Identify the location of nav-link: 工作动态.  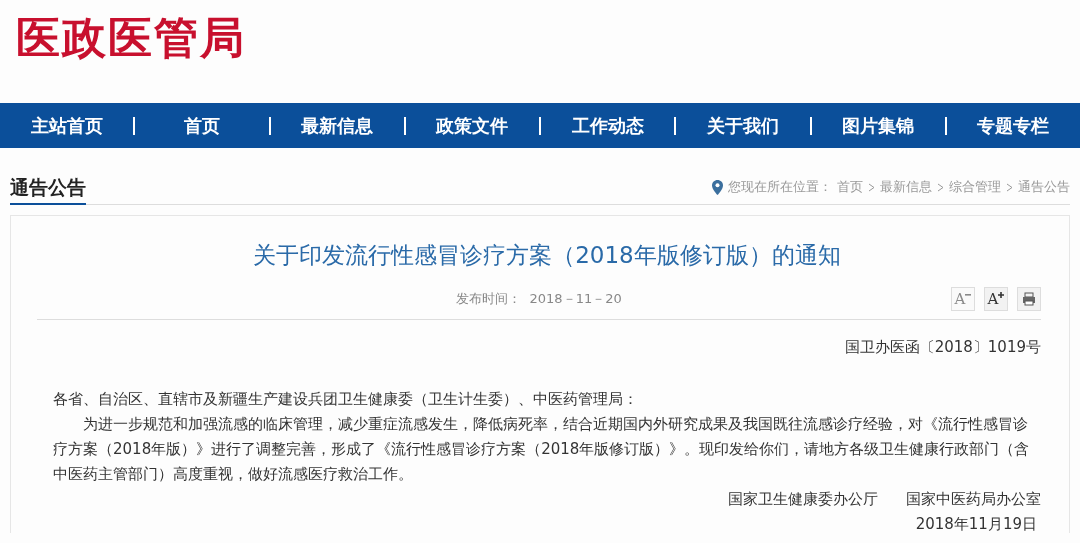
(609, 125).